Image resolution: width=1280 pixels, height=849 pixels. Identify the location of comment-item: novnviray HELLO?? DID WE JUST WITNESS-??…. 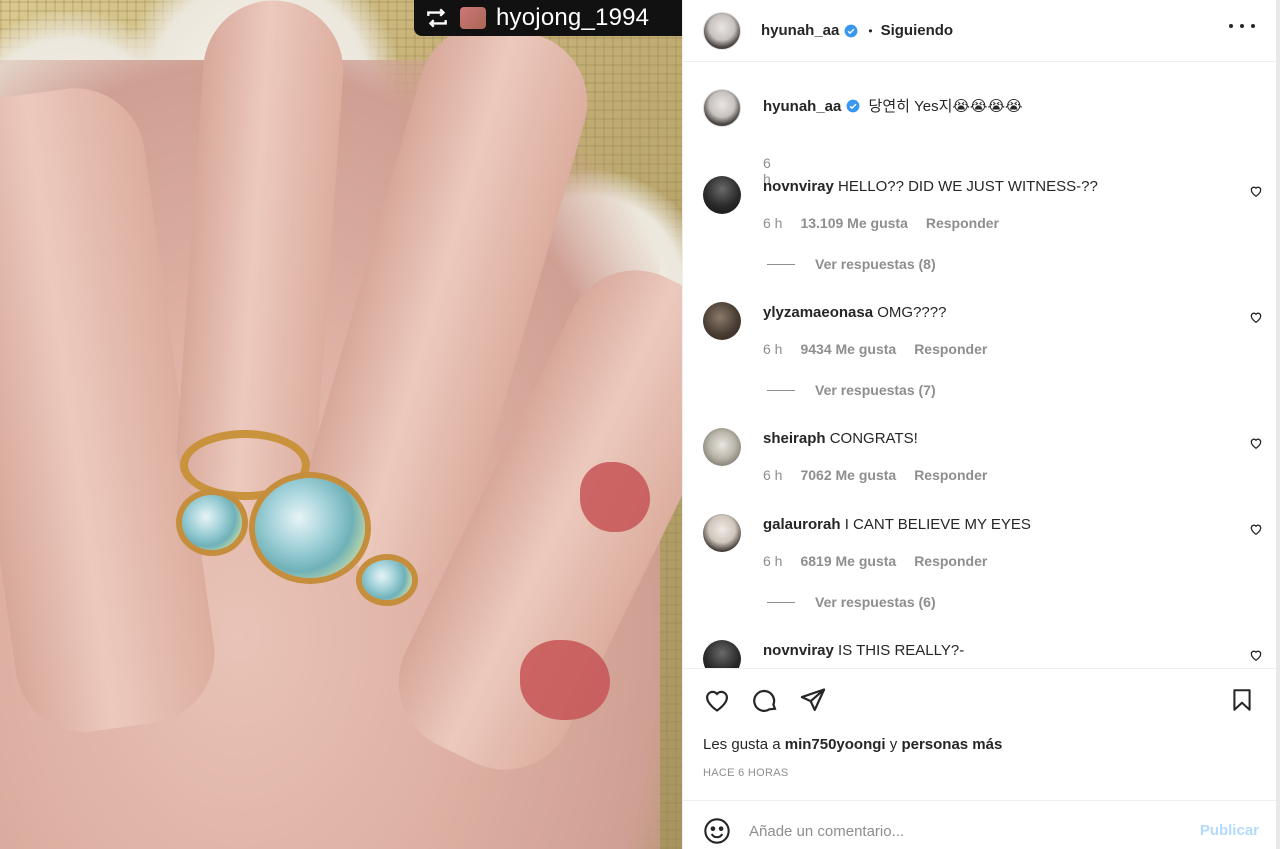
(983, 226).